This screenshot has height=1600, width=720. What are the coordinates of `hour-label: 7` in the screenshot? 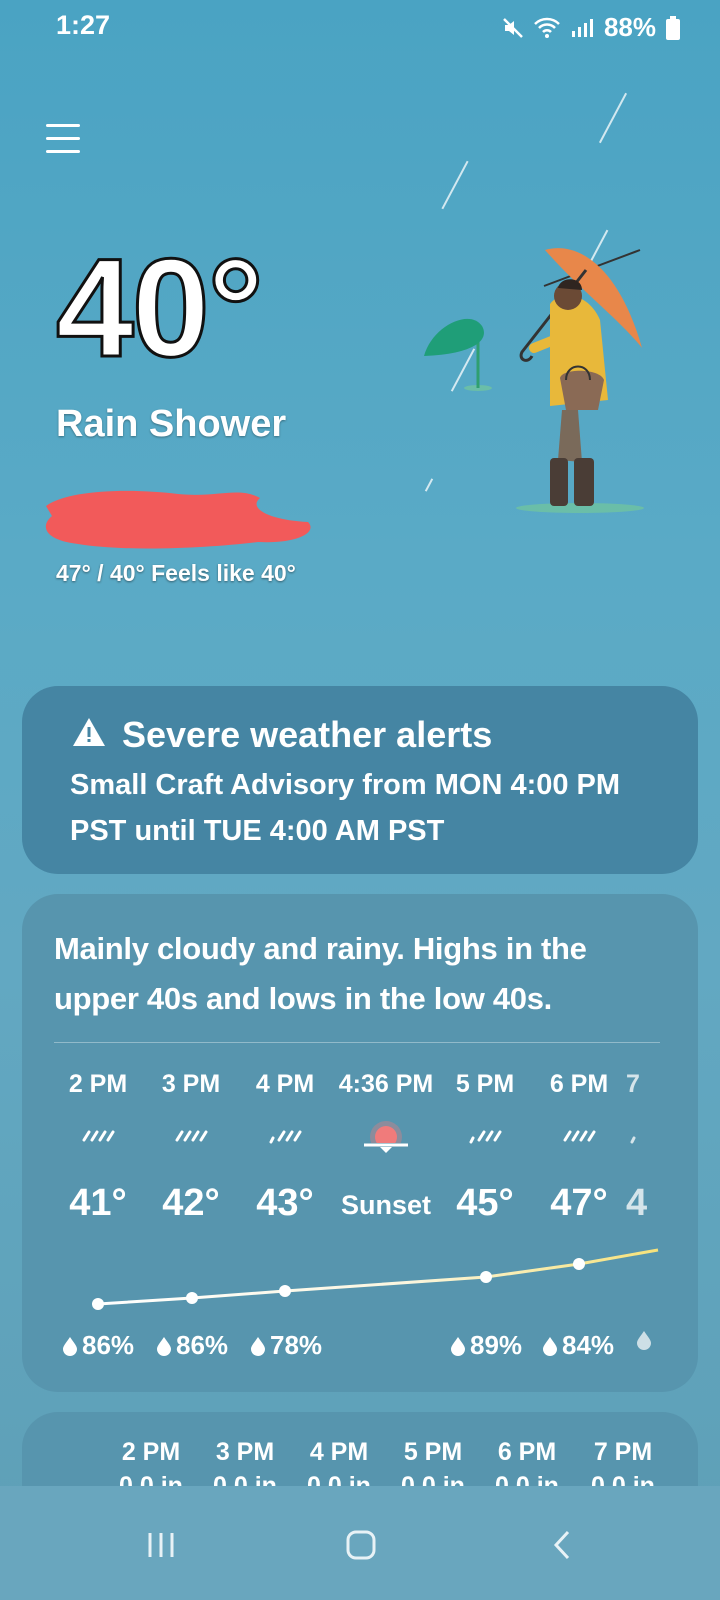 It's located at (633, 1084).